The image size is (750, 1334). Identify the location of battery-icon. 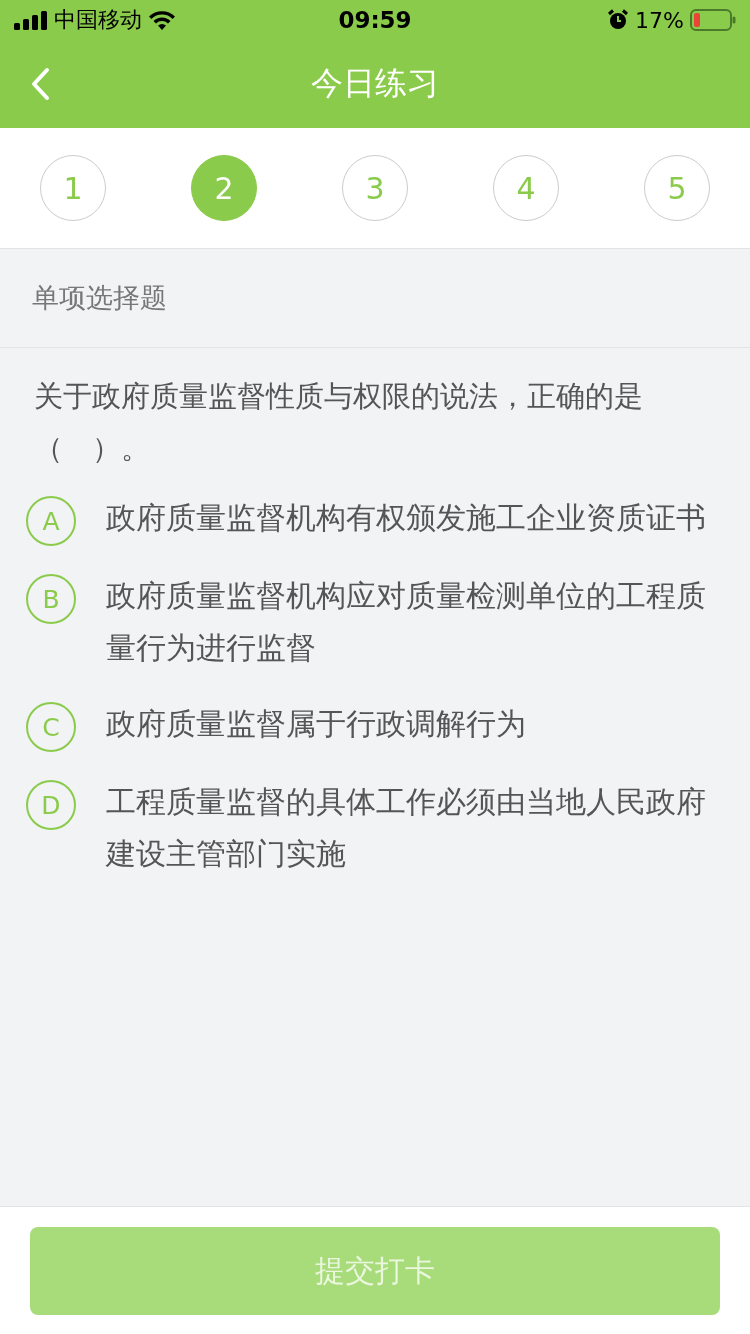
(713, 20).